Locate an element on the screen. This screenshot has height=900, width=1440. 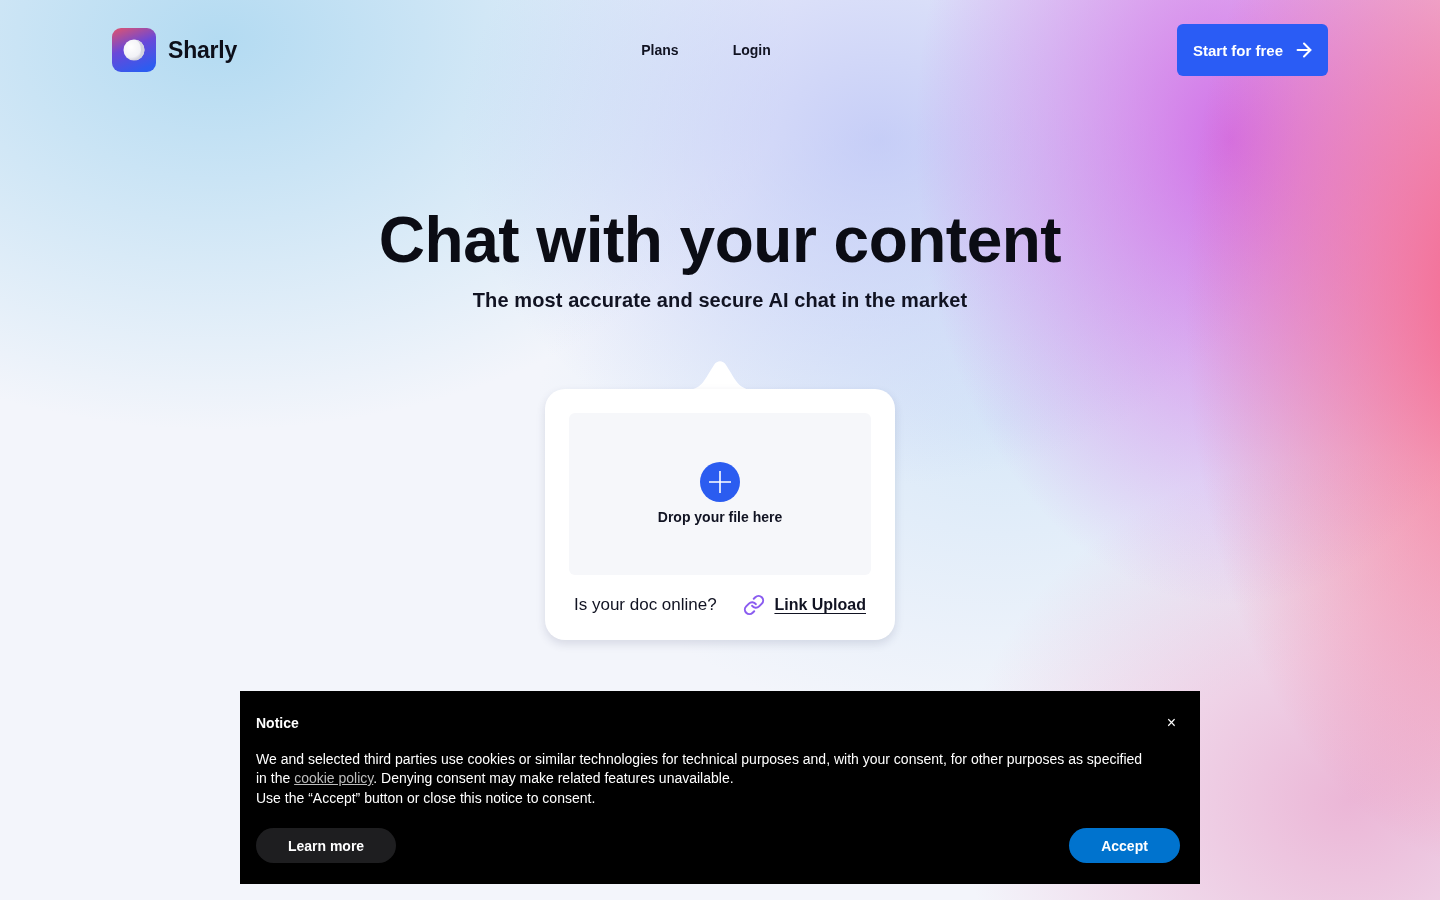
consent-text: Use the “Accept” button or close this notice to consent. is located at coordinates (426, 798).